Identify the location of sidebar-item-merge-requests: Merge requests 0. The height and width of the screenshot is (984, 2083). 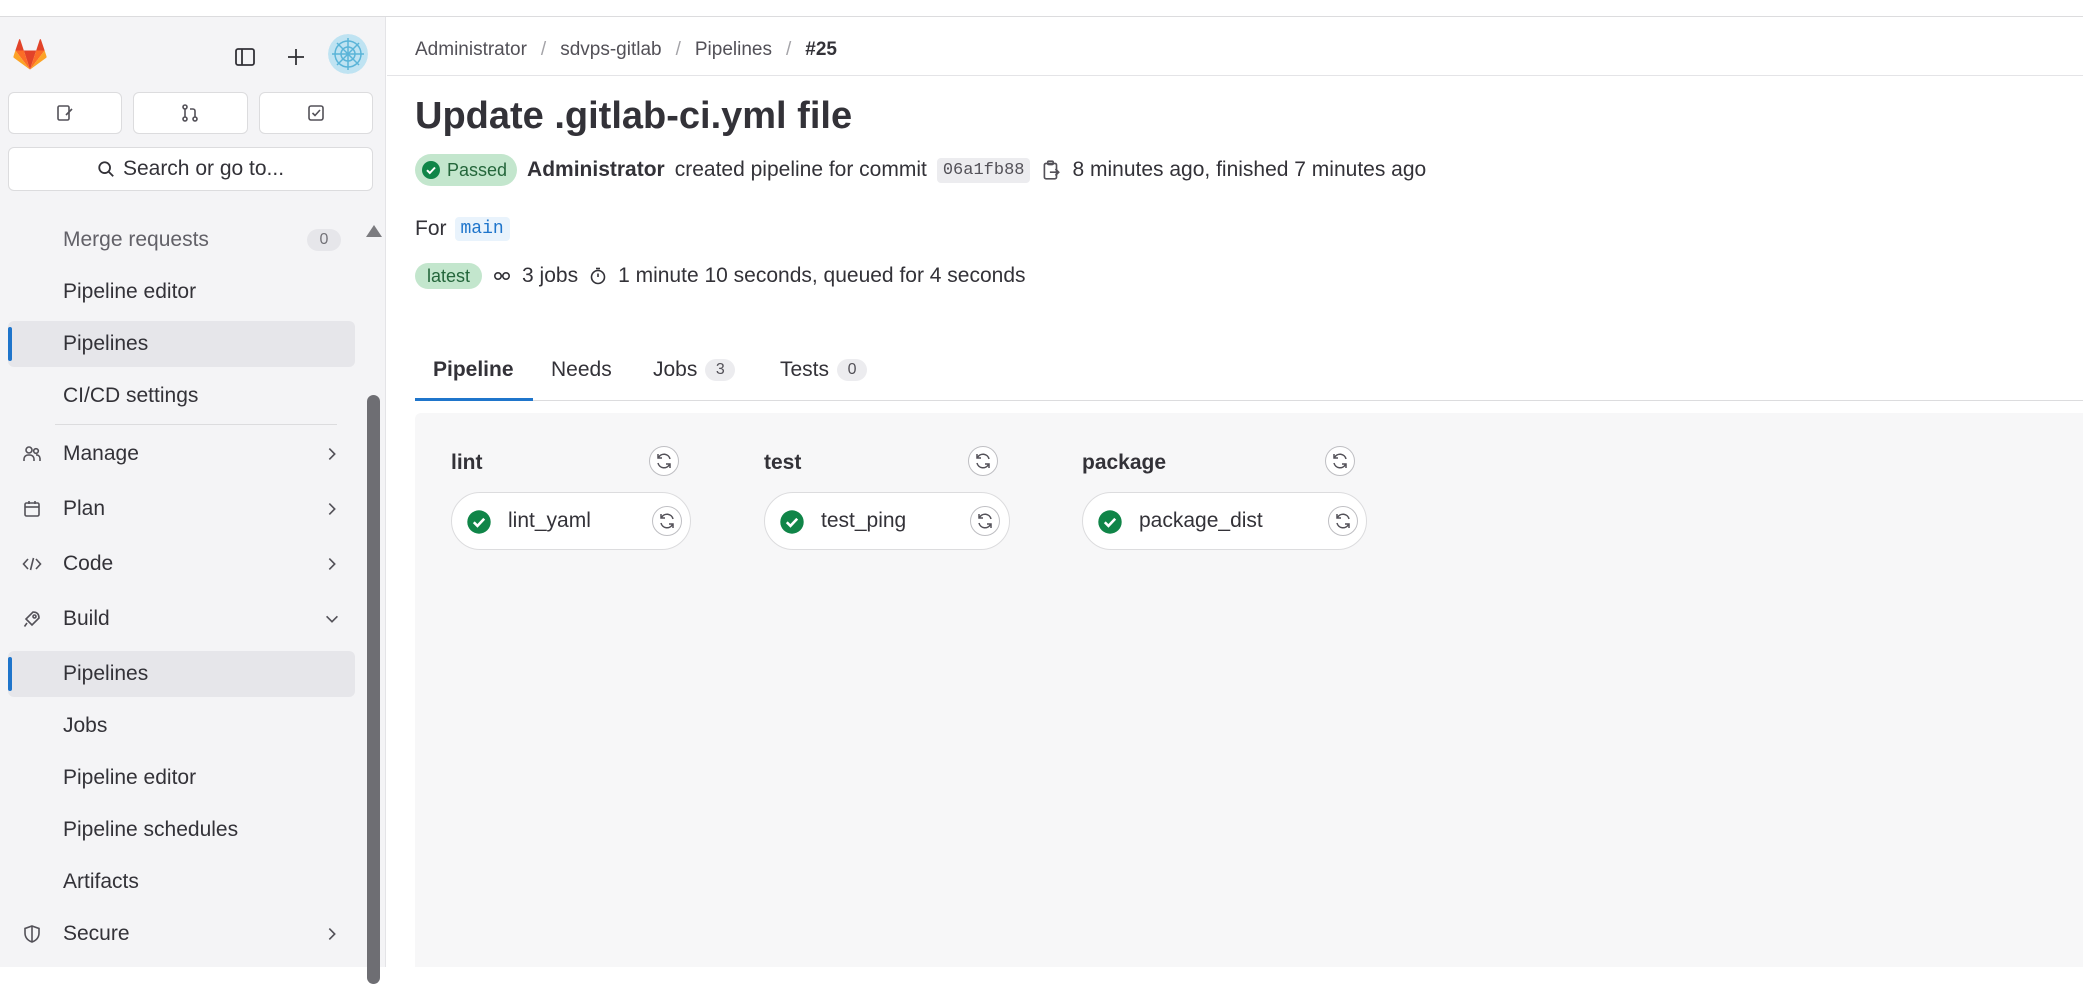
(181, 240).